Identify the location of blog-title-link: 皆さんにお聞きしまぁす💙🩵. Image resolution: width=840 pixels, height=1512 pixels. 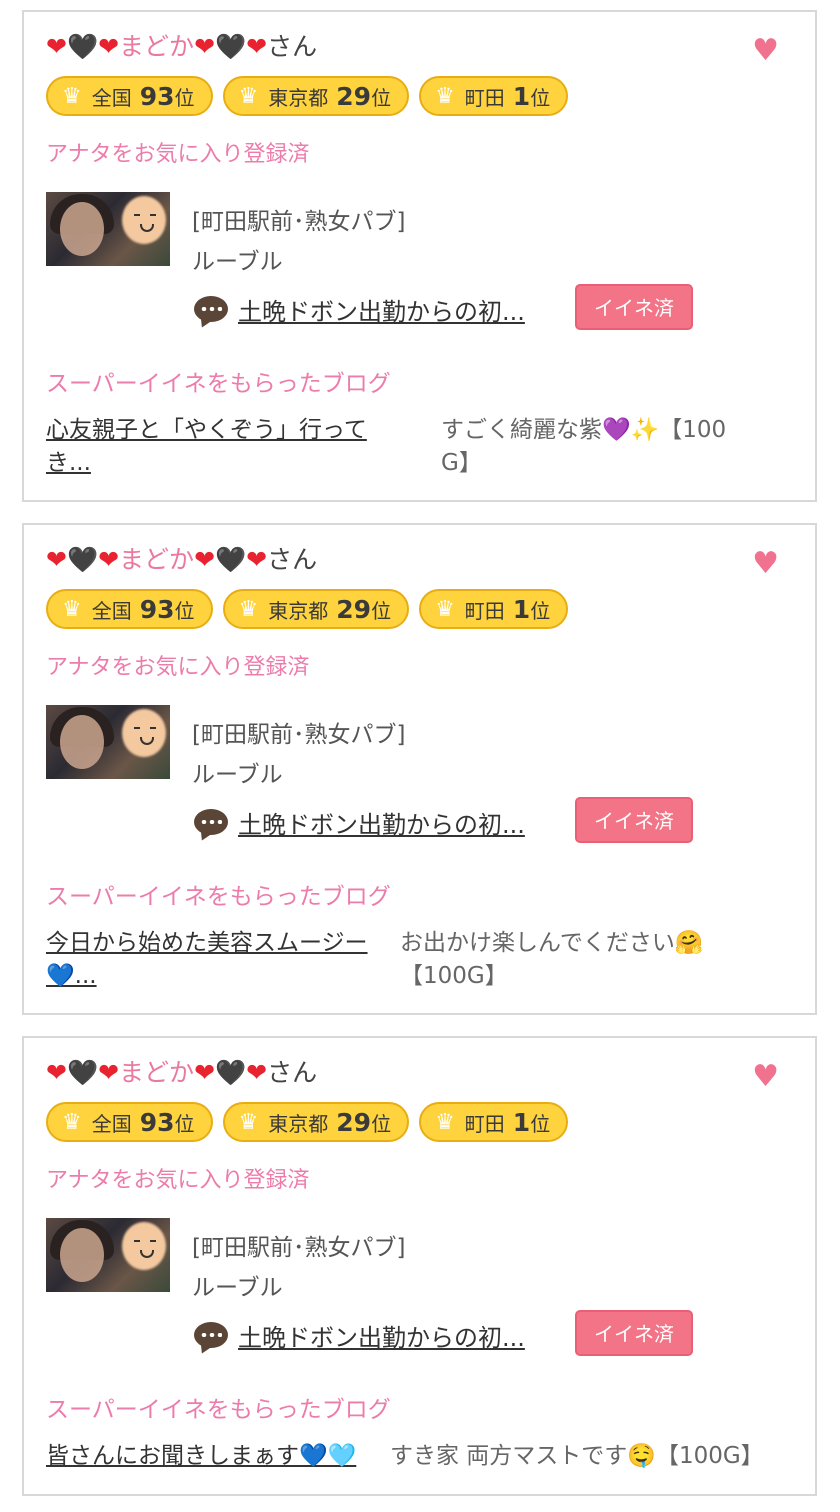
(201, 1456).